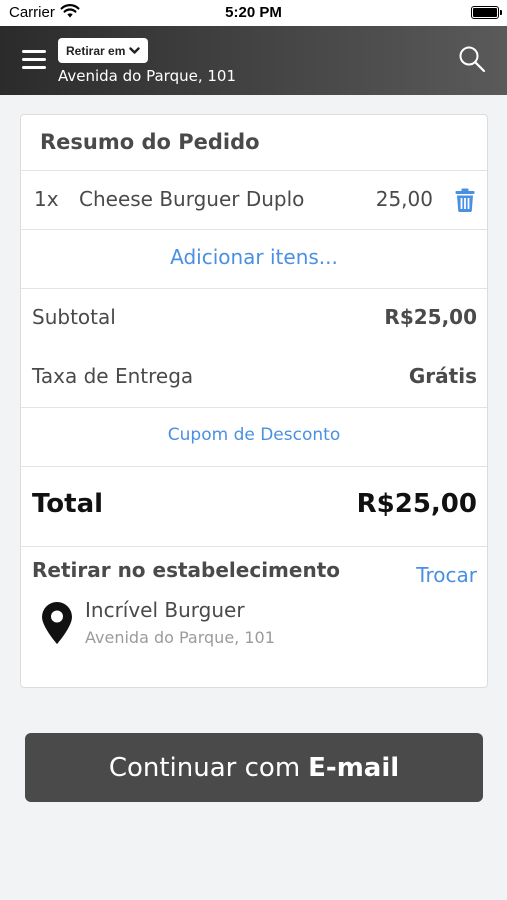 The height and width of the screenshot is (900, 507). I want to click on clock: 5:20 PM, so click(253, 12).